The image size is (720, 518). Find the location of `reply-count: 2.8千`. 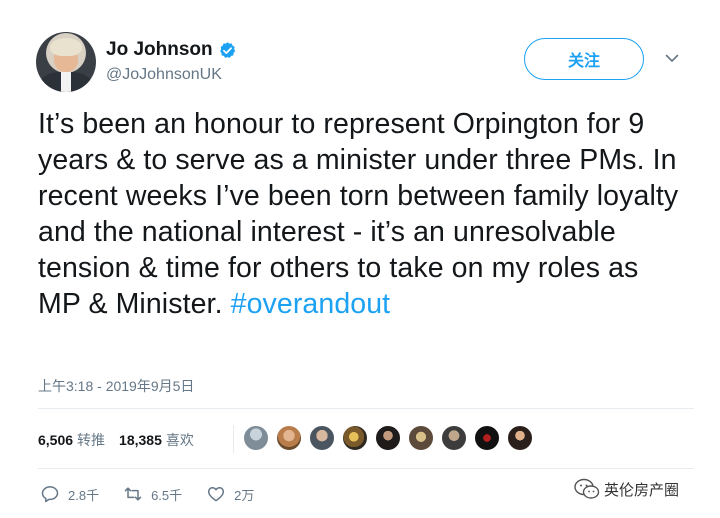

reply-count: 2.8千 is located at coordinates (84, 495).